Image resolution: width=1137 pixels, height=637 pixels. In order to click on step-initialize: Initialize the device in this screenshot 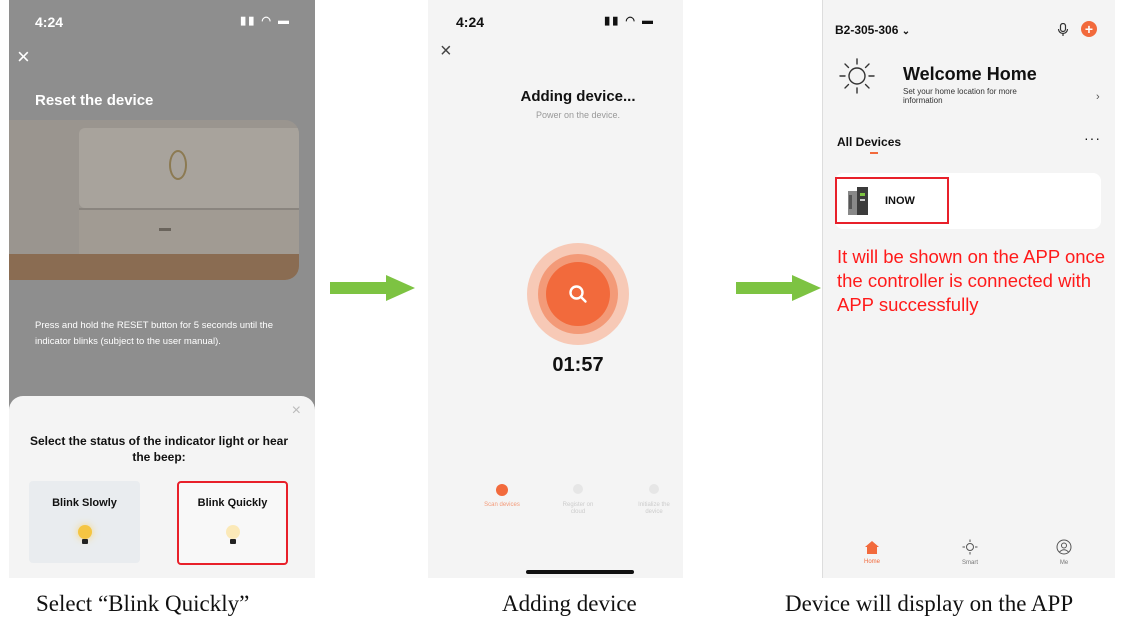, I will do `click(654, 500)`.